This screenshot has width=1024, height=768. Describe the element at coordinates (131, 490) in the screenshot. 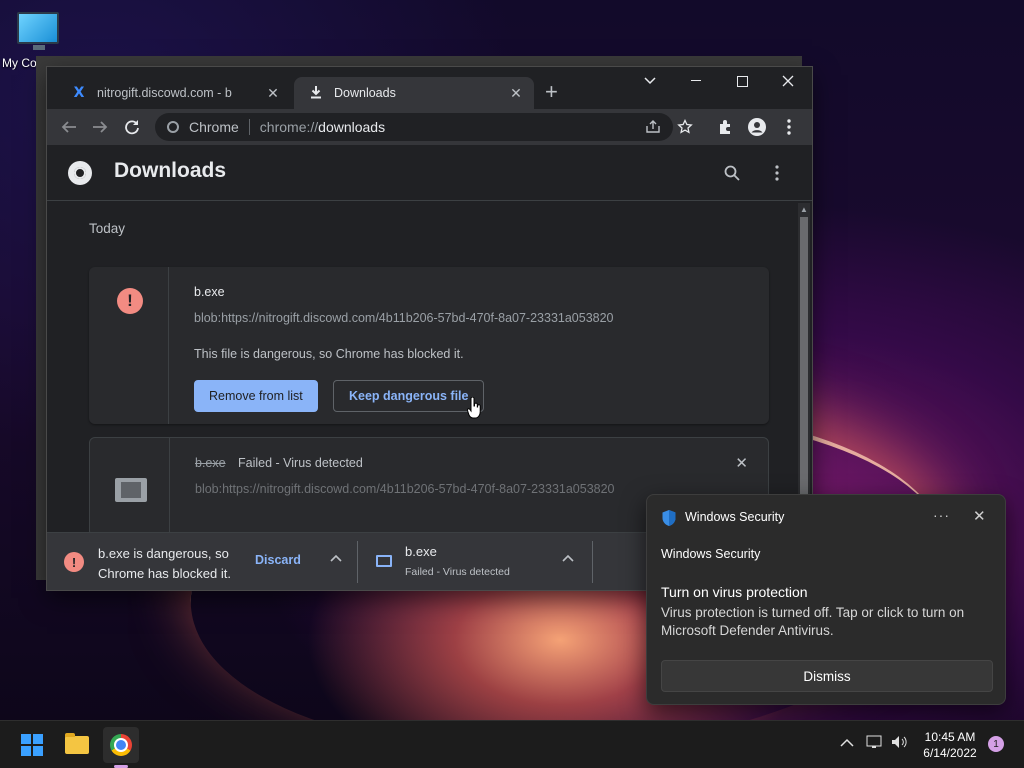

I see `file-type-icon` at that location.